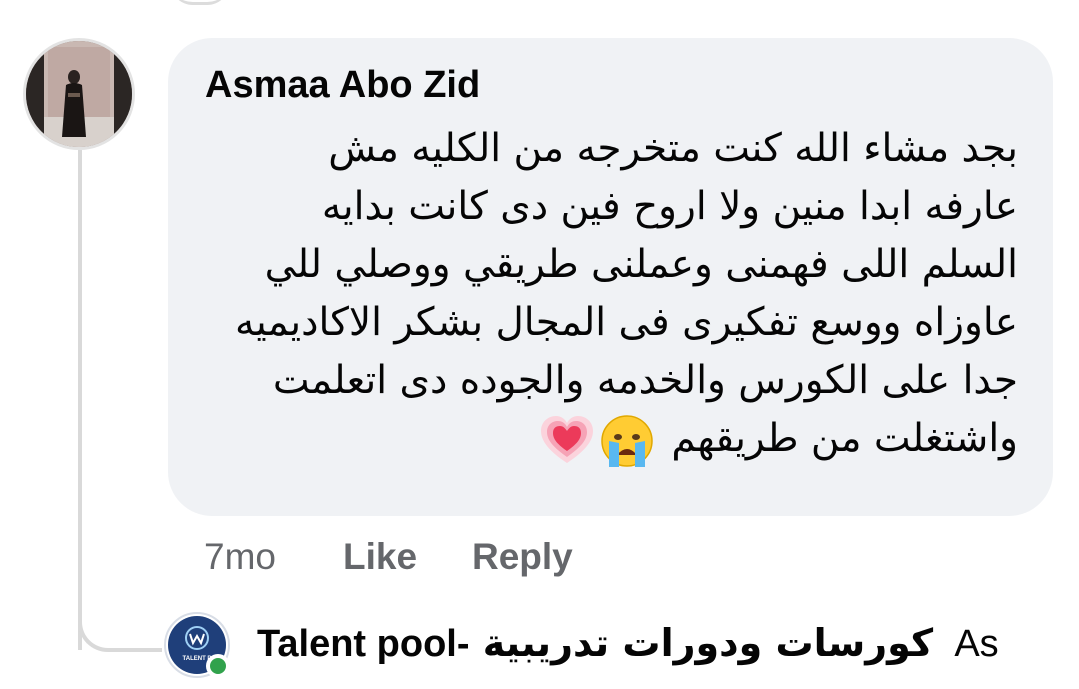 This screenshot has width=1079, height=689. Describe the element at coordinates (627, 440) in the screenshot. I see `crying-face-emoji-icon` at that location.